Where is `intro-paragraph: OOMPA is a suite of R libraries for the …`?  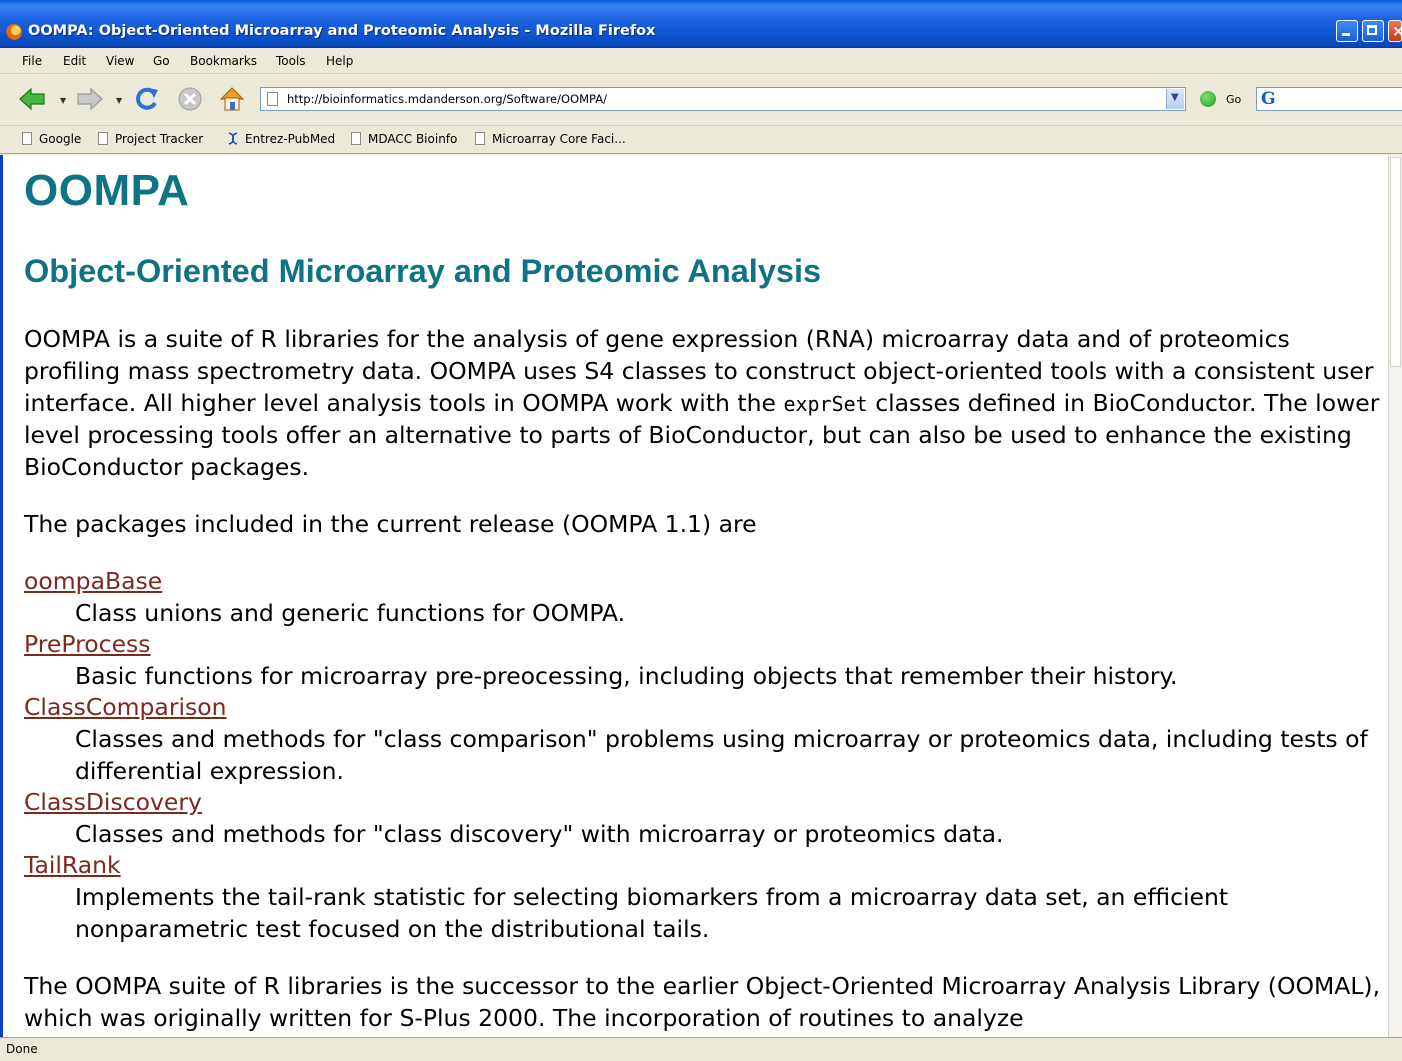 intro-paragraph: OOMPA is a suite of R libraries for the … is located at coordinates (704, 404).